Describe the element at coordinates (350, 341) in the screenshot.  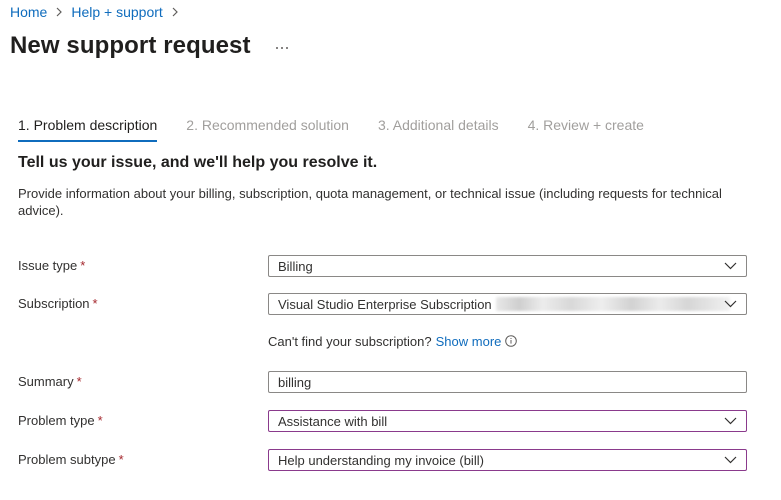
I see `subscription-helper-text: Can't find your subscription?` at that location.